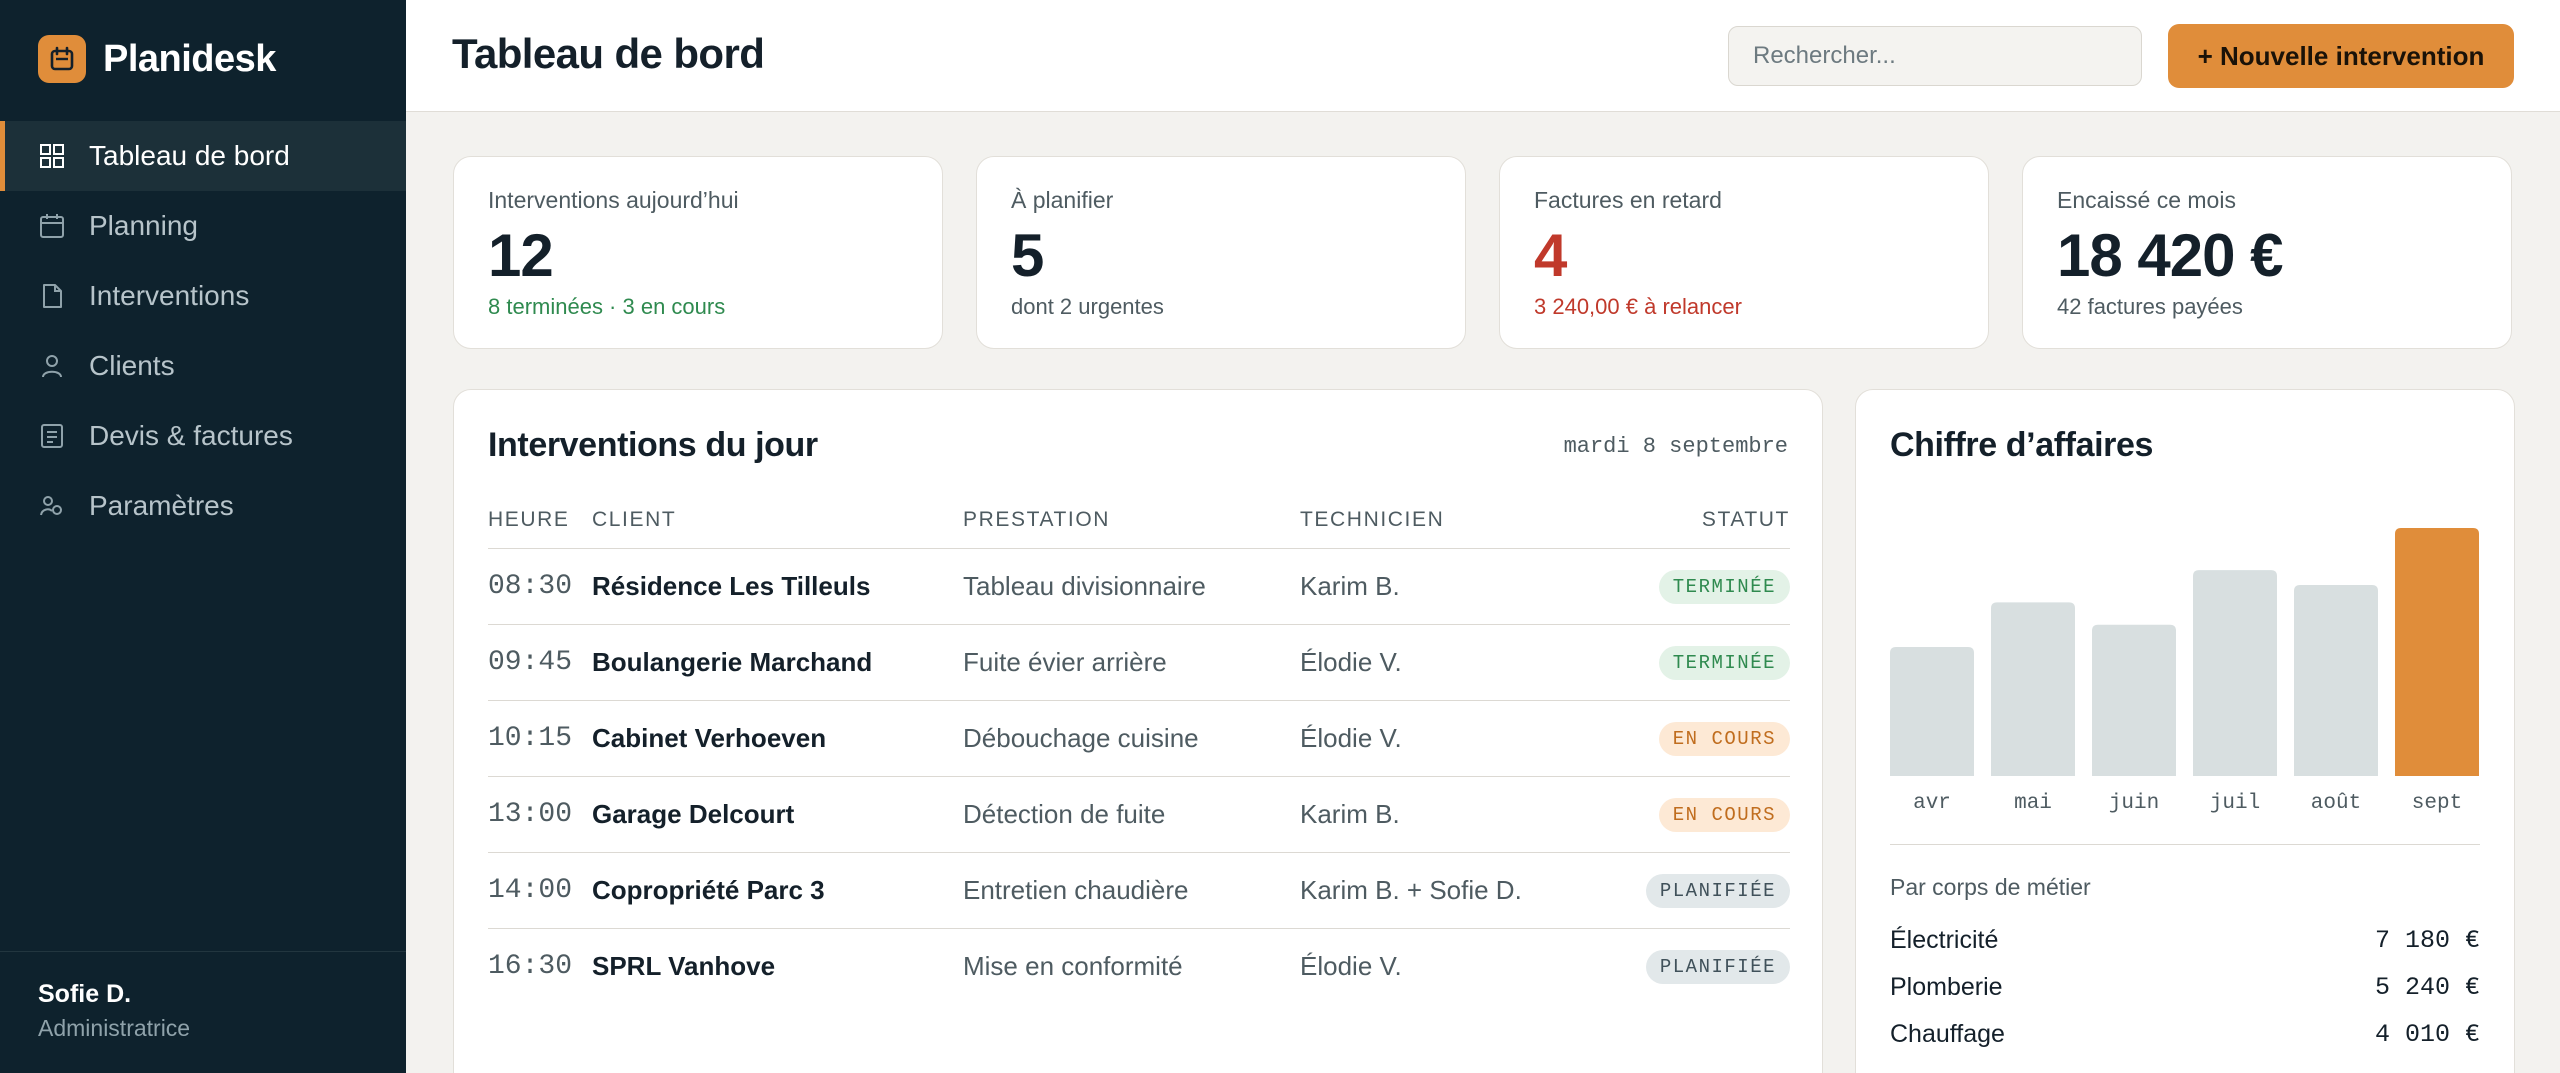 Image resolution: width=2560 pixels, height=1073 pixels. What do you see at coordinates (52, 436) in the screenshot?
I see `invoice-icon` at bounding box center [52, 436].